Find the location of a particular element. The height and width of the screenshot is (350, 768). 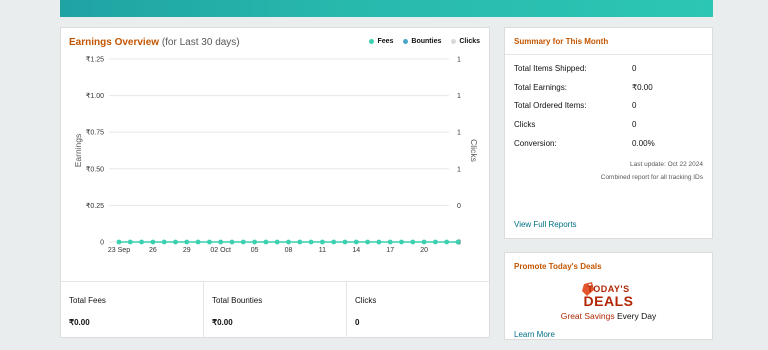

learn-more-link: Learn More is located at coordinates (534, 334).